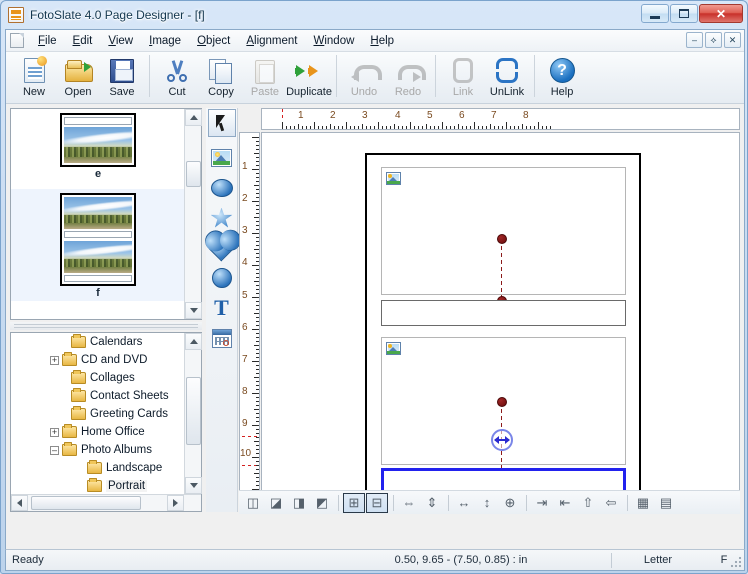 Image resolution: width=748 pixels, height=574 pixels. Describe the element at coordinates (124, 40) in the screenshot. I see `menu-view-label: iew` at that location.